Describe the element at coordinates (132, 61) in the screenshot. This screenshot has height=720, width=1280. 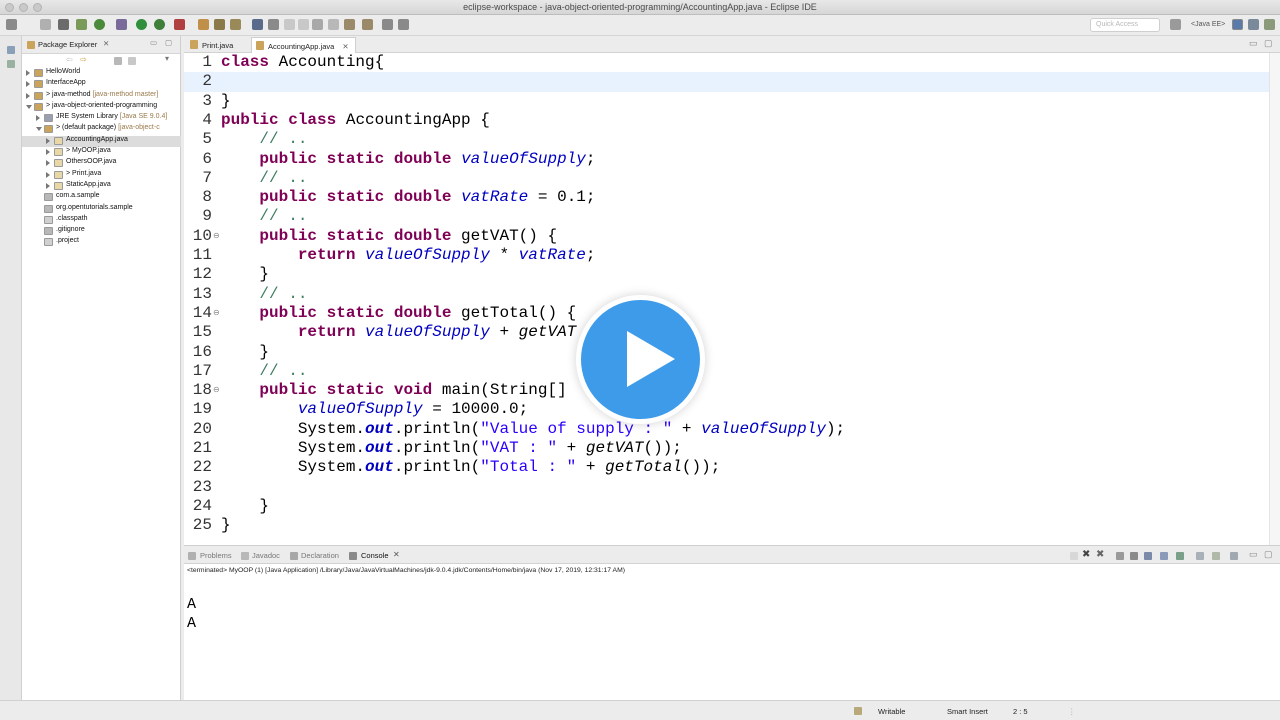
I see `link-with-editor-icon` at that location.